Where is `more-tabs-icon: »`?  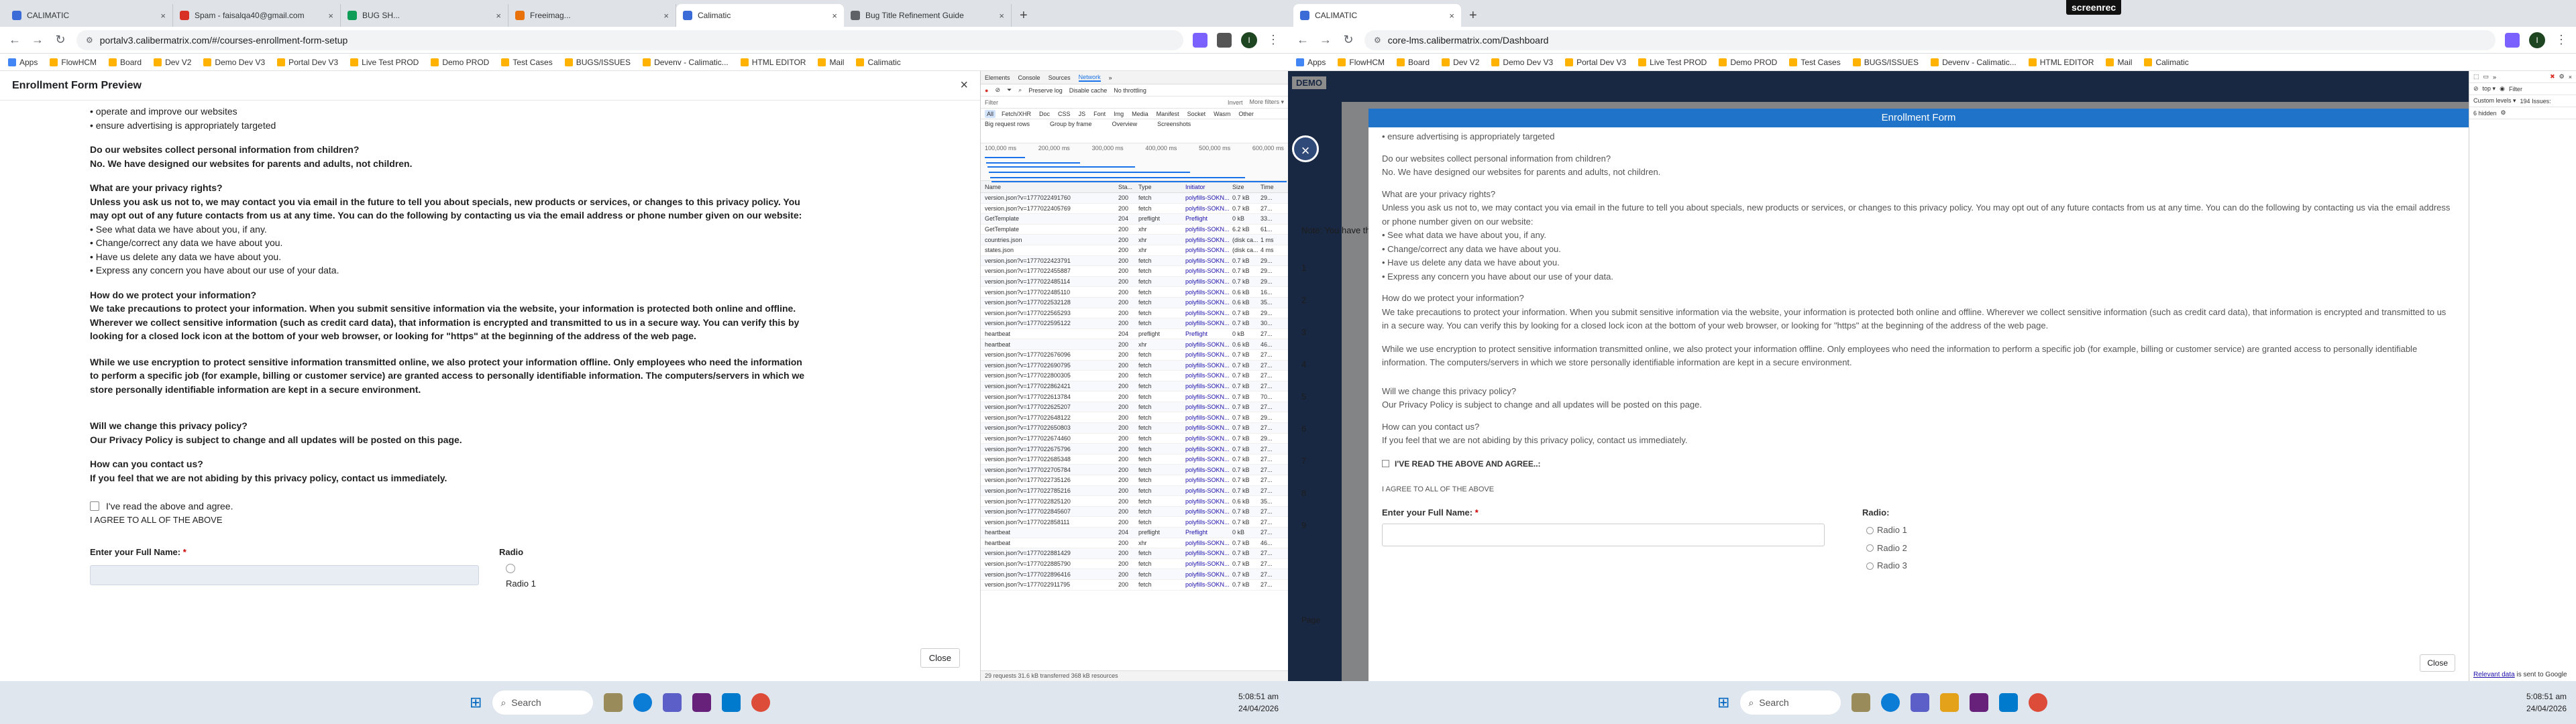
more-tabs-icon: » is located at coordinates (2494, 77).